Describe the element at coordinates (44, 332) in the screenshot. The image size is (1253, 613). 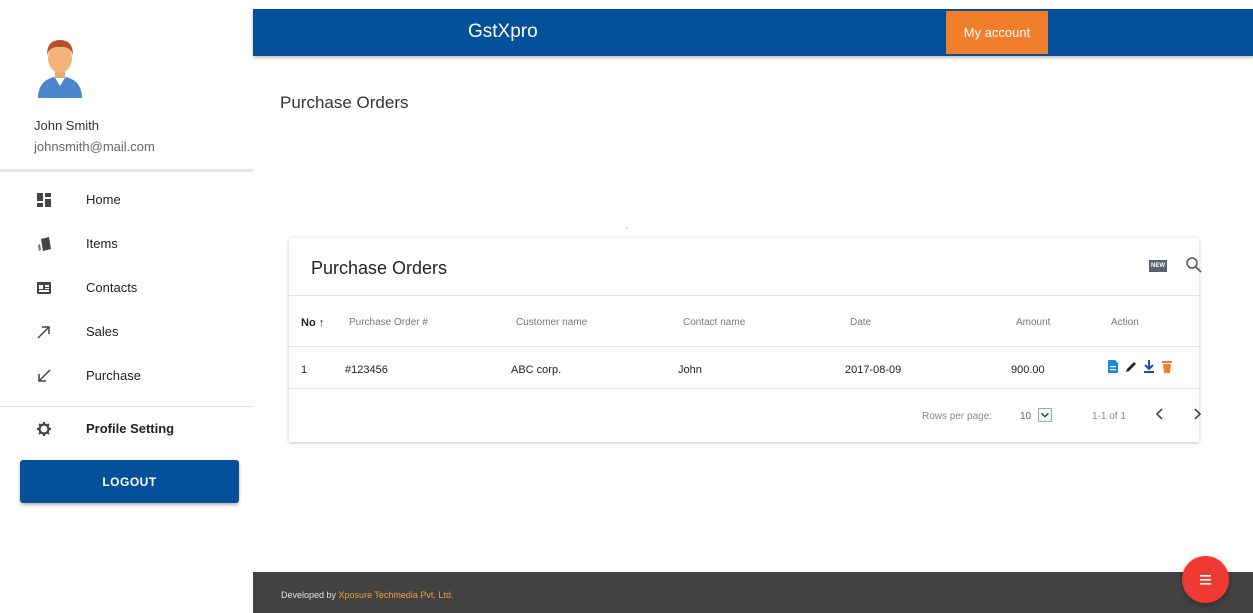
I see `arrow-up-right-icon` at that location.